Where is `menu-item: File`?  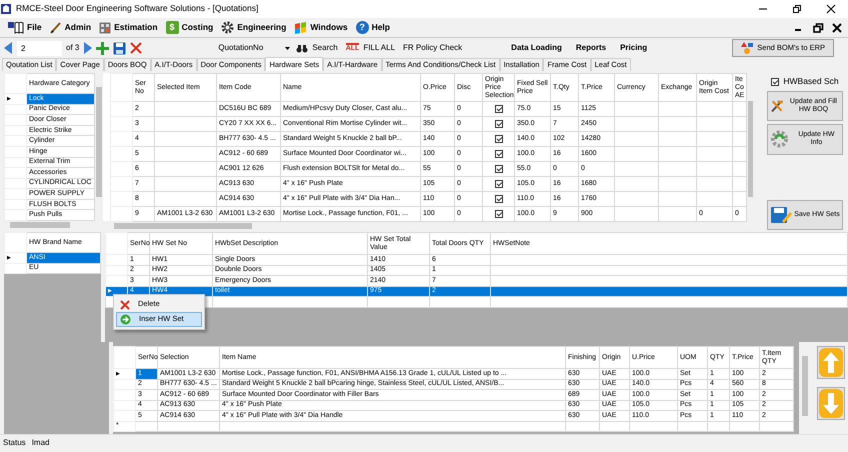 menu-item: File is located at coordinates (25, 27).